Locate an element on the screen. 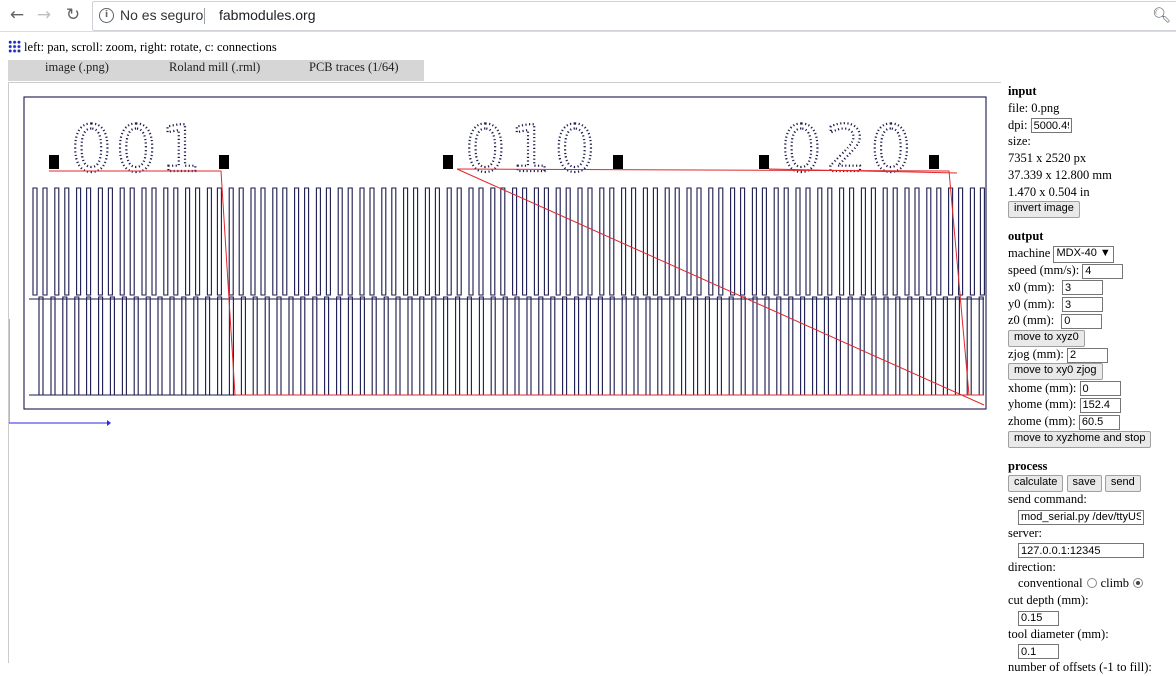 This screenshot has width=1176, height=676. xhome-input is located at coordinates (1100, 389).